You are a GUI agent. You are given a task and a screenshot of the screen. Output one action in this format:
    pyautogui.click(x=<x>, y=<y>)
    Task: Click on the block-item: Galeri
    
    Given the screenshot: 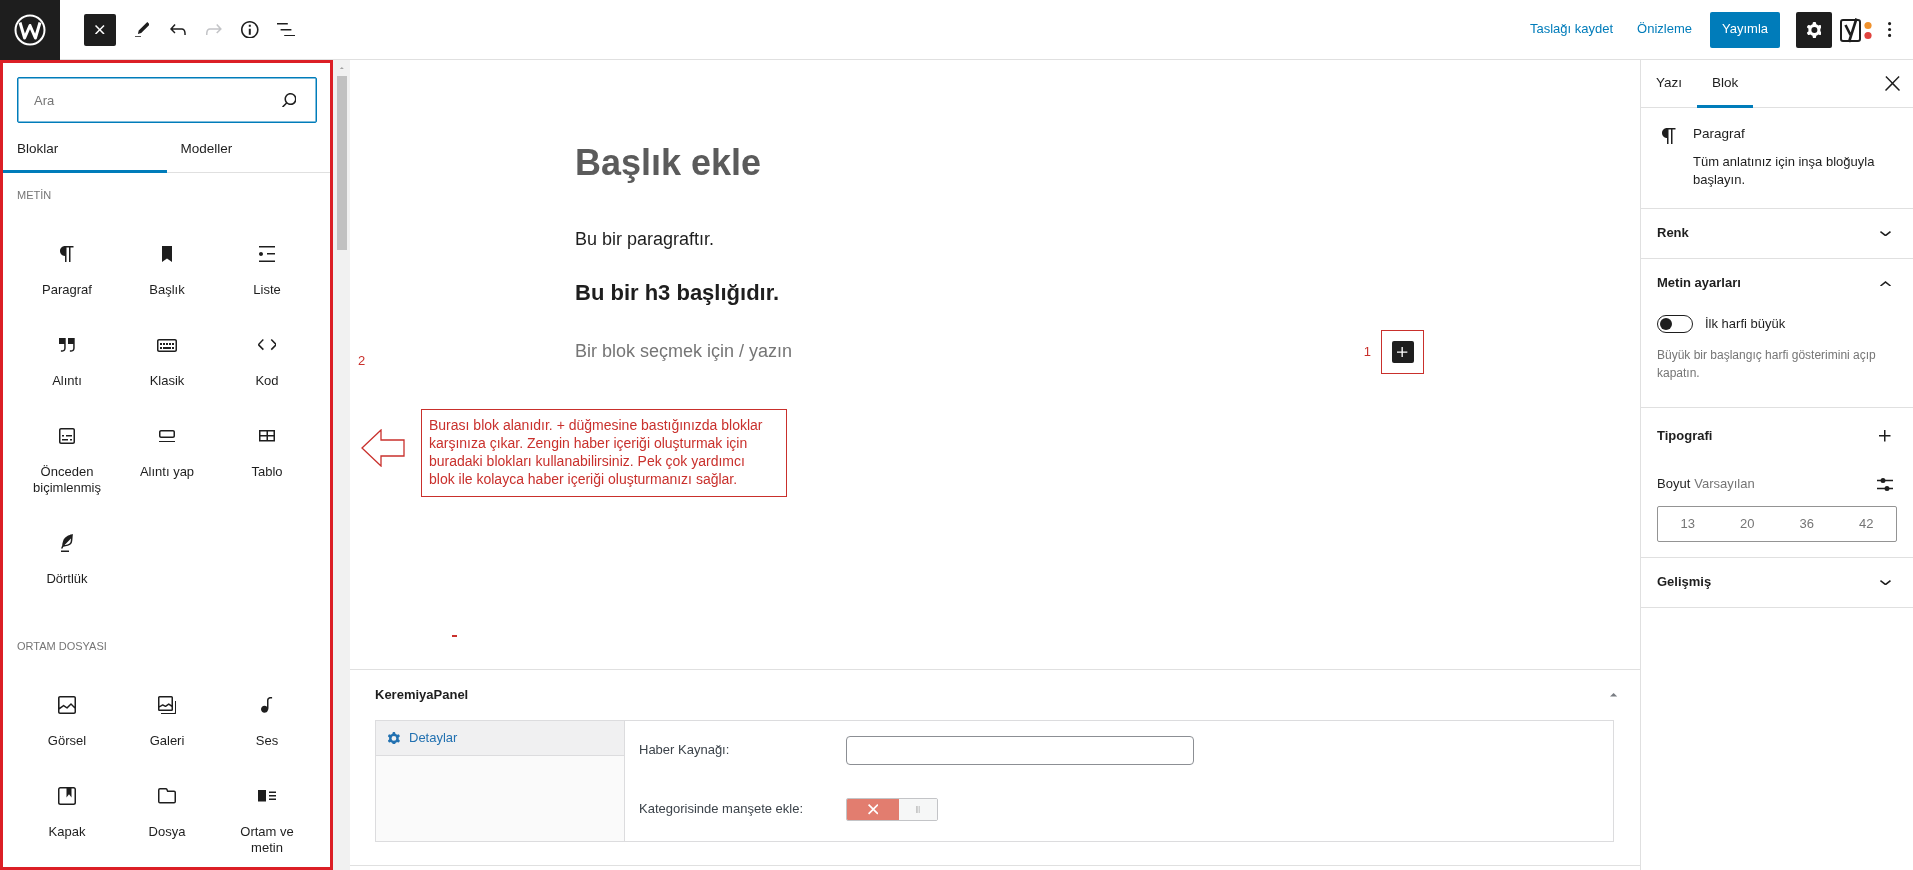 What is the action you would take?
    pyautogui.click(x=167, y=726)
    